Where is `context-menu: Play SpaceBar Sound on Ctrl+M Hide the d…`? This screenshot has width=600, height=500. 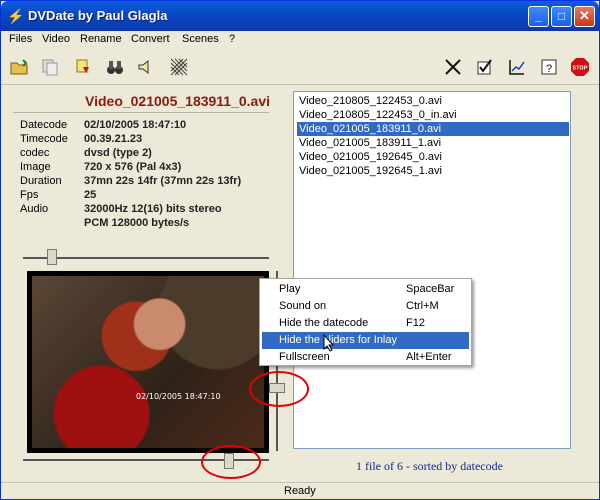 context-menu: Play SpaceBar Sound on Ctrl+M Hide the d… is located at coordinates (365, 322).